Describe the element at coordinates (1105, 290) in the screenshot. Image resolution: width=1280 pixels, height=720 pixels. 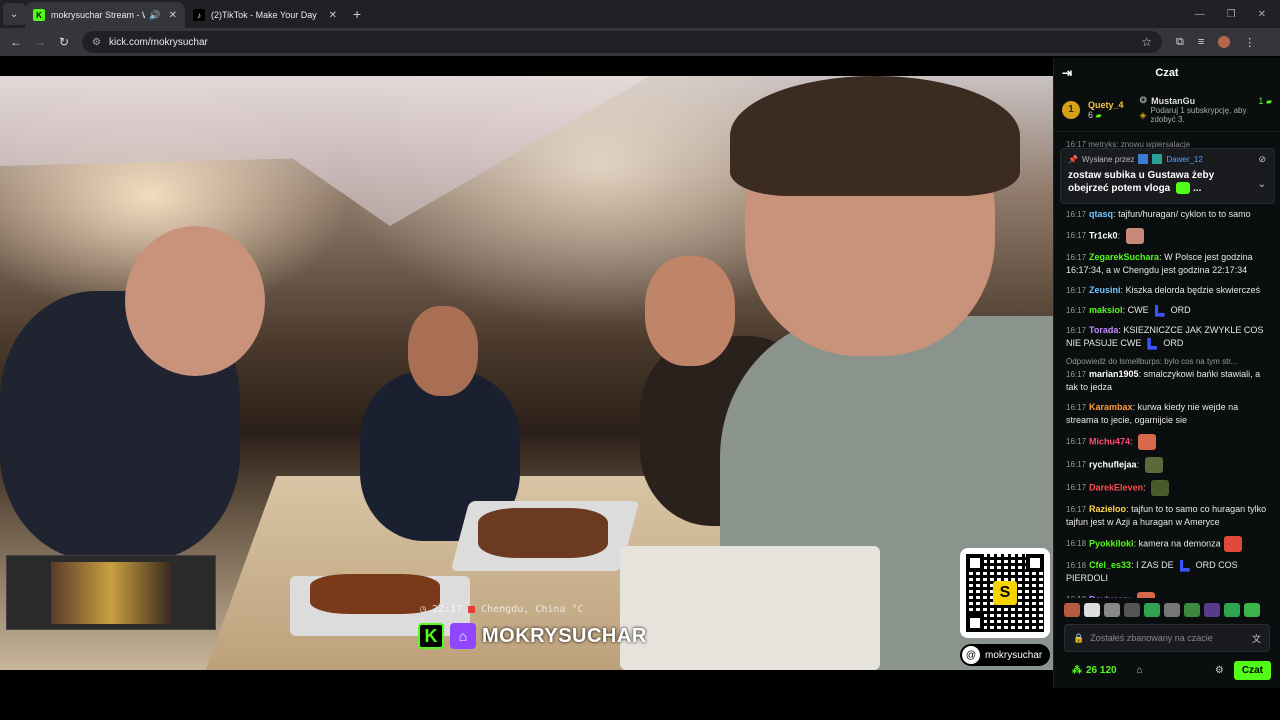
I see `message-username: Zeusini` at that location.